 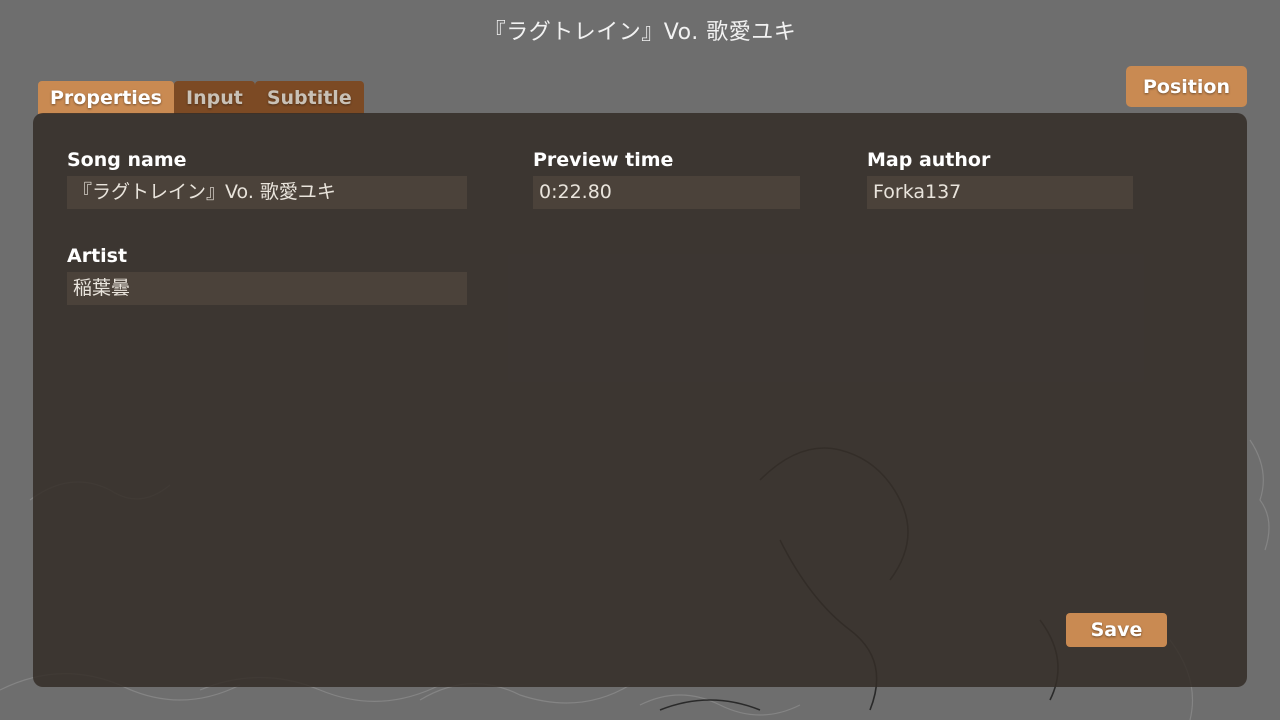 I want to click on position-button: Position, so click(x=1186, y=86).